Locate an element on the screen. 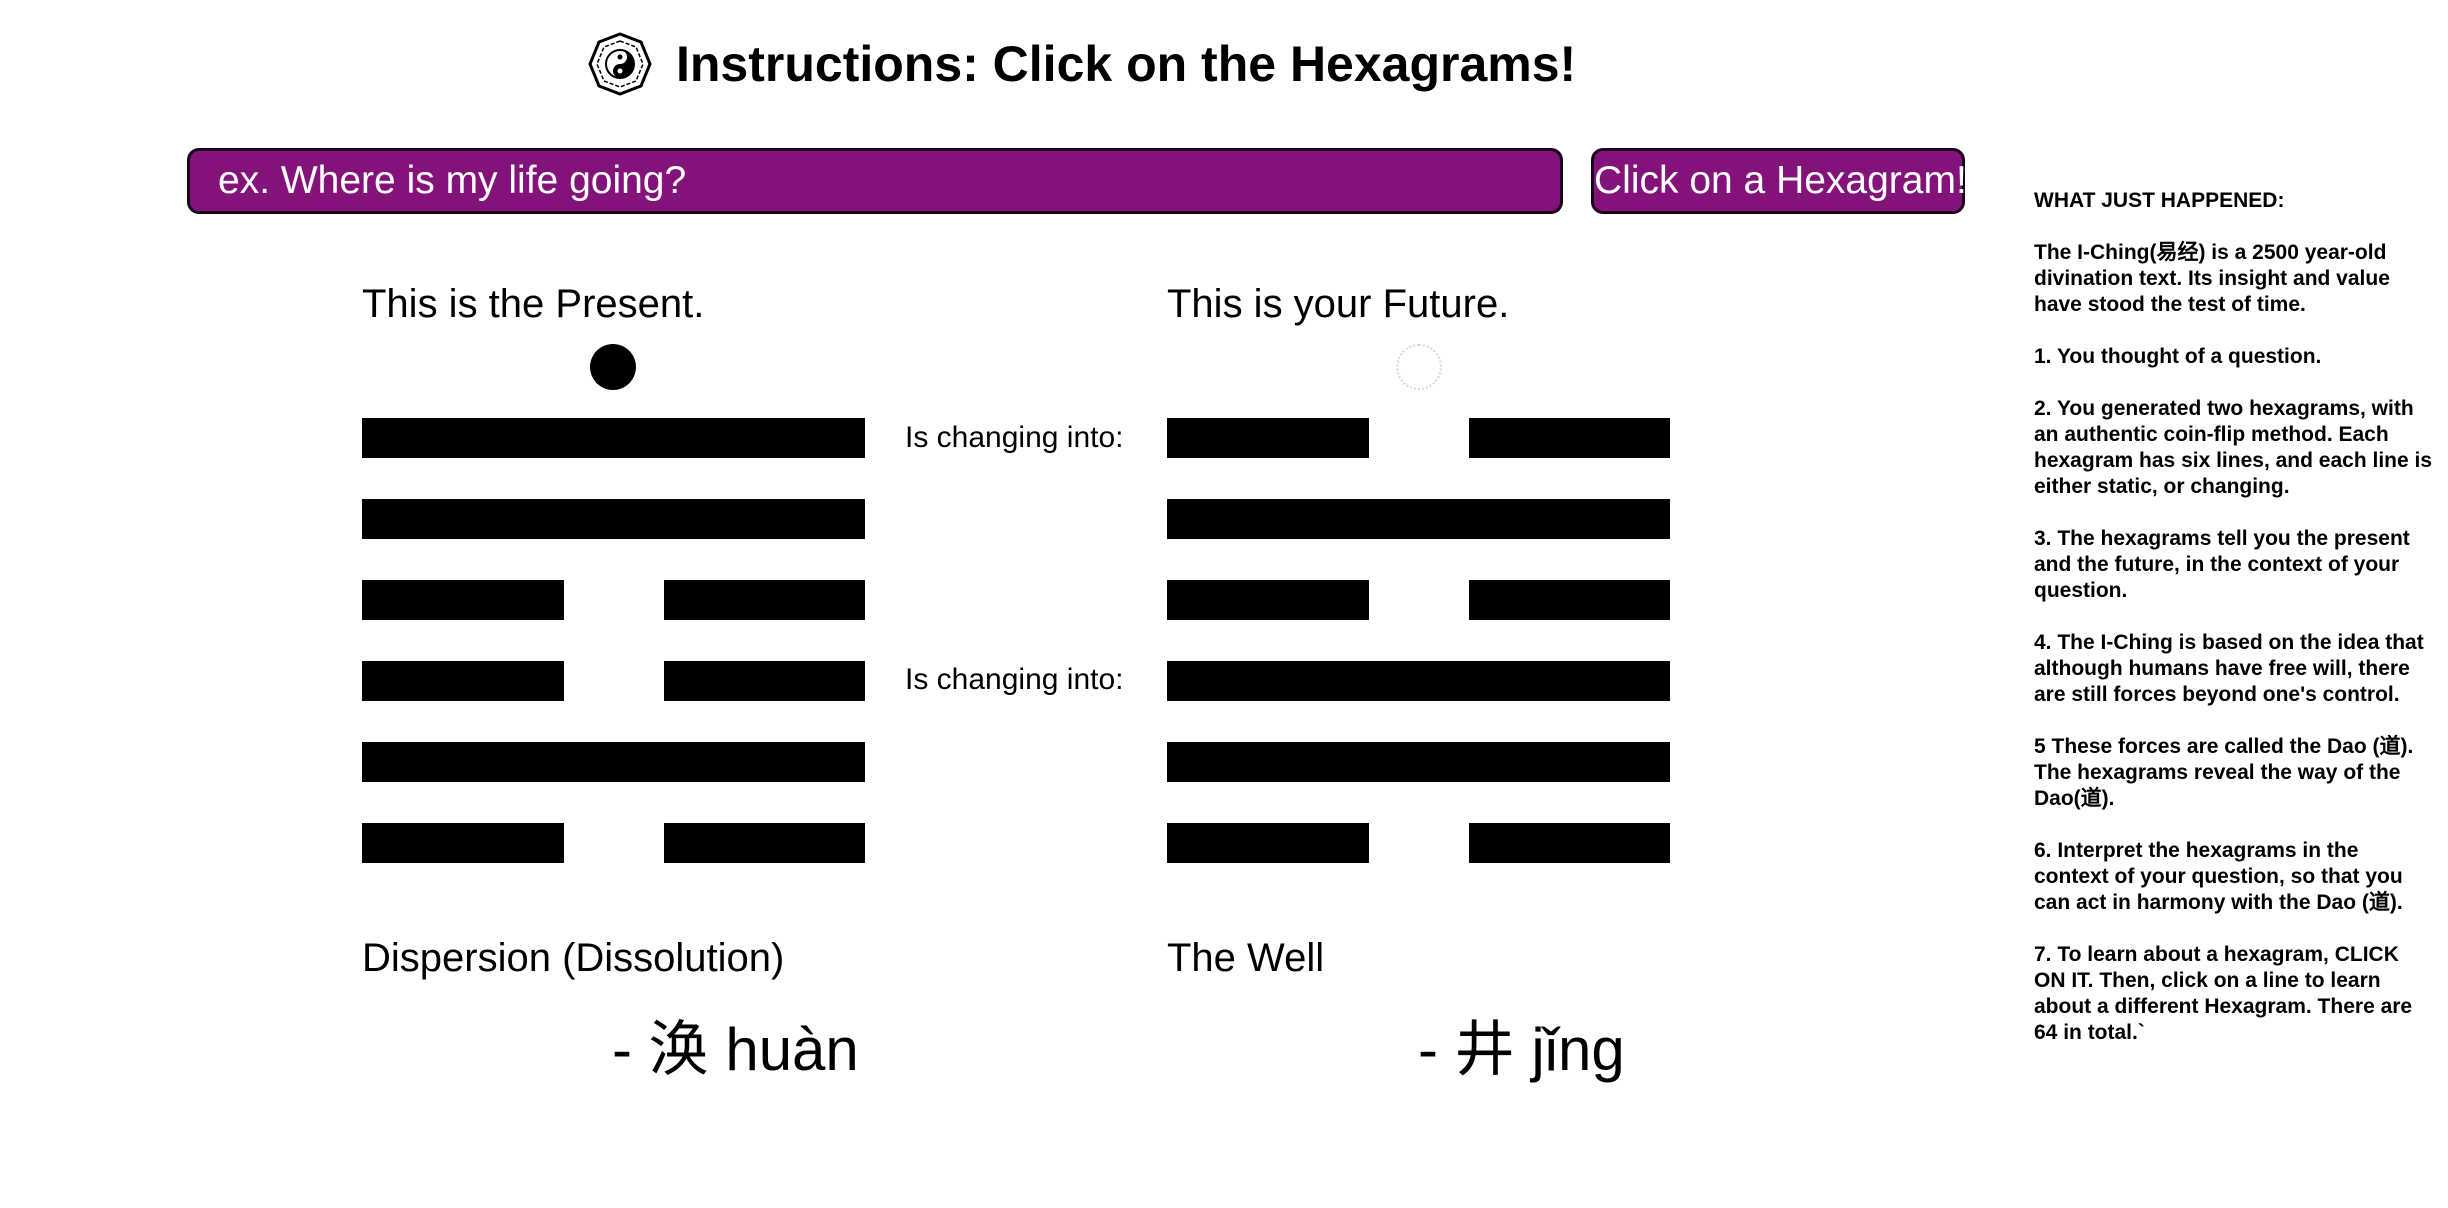 This screenshot has width=2448, height=1208. bagua-yin-yang-icon-svg is located at coordinates (620, 64).